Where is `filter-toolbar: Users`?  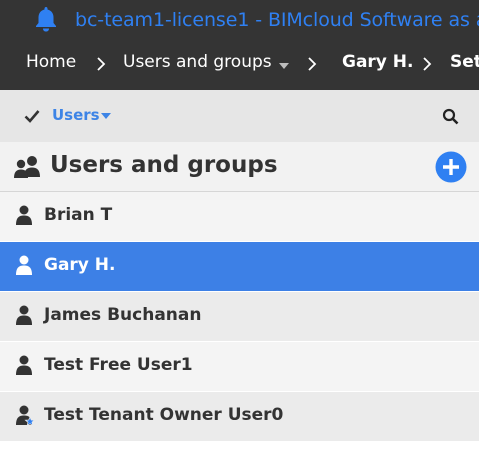 filter-toolbar: Users is located at coordinates (239, 116).